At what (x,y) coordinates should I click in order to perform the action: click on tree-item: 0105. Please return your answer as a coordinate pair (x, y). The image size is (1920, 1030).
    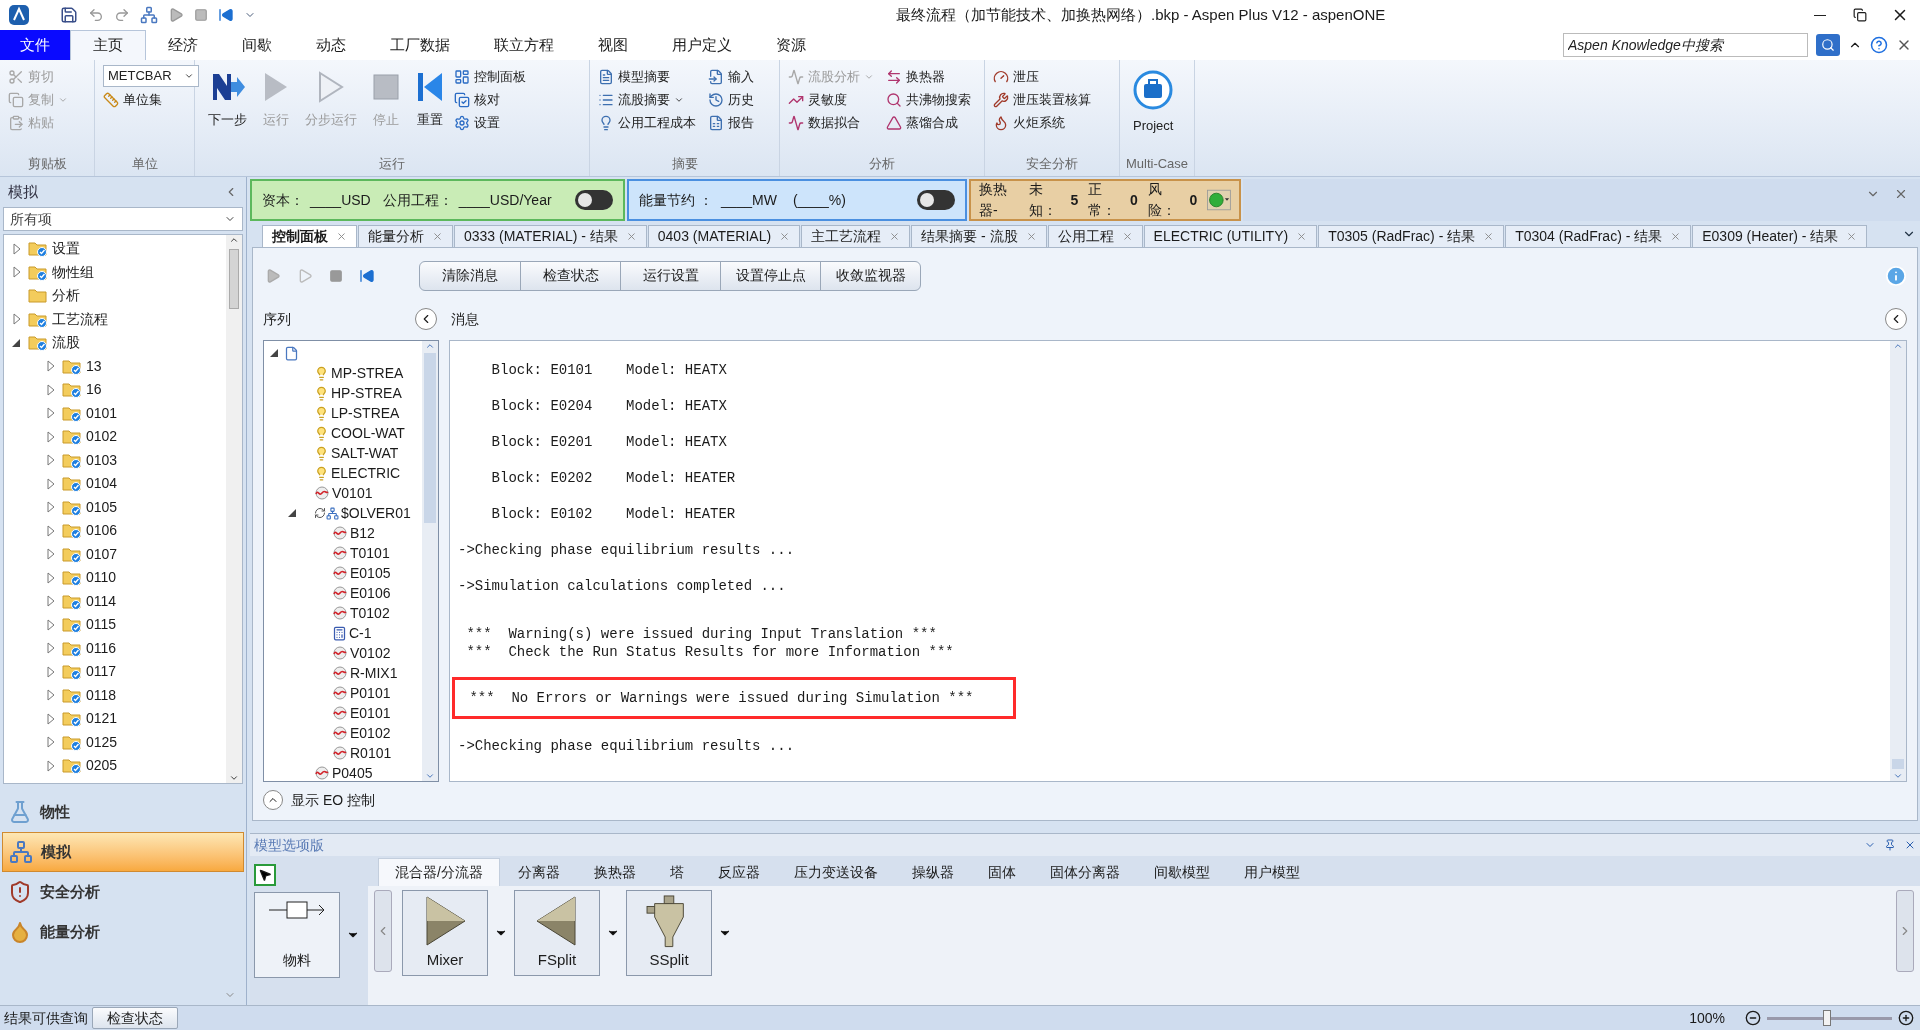
    Looking at the image, I should click on (102, 507).